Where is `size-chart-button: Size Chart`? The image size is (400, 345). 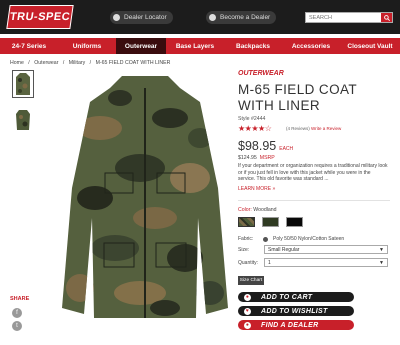 size-chart-button: Size Chart is located at coordinates (251, 280).